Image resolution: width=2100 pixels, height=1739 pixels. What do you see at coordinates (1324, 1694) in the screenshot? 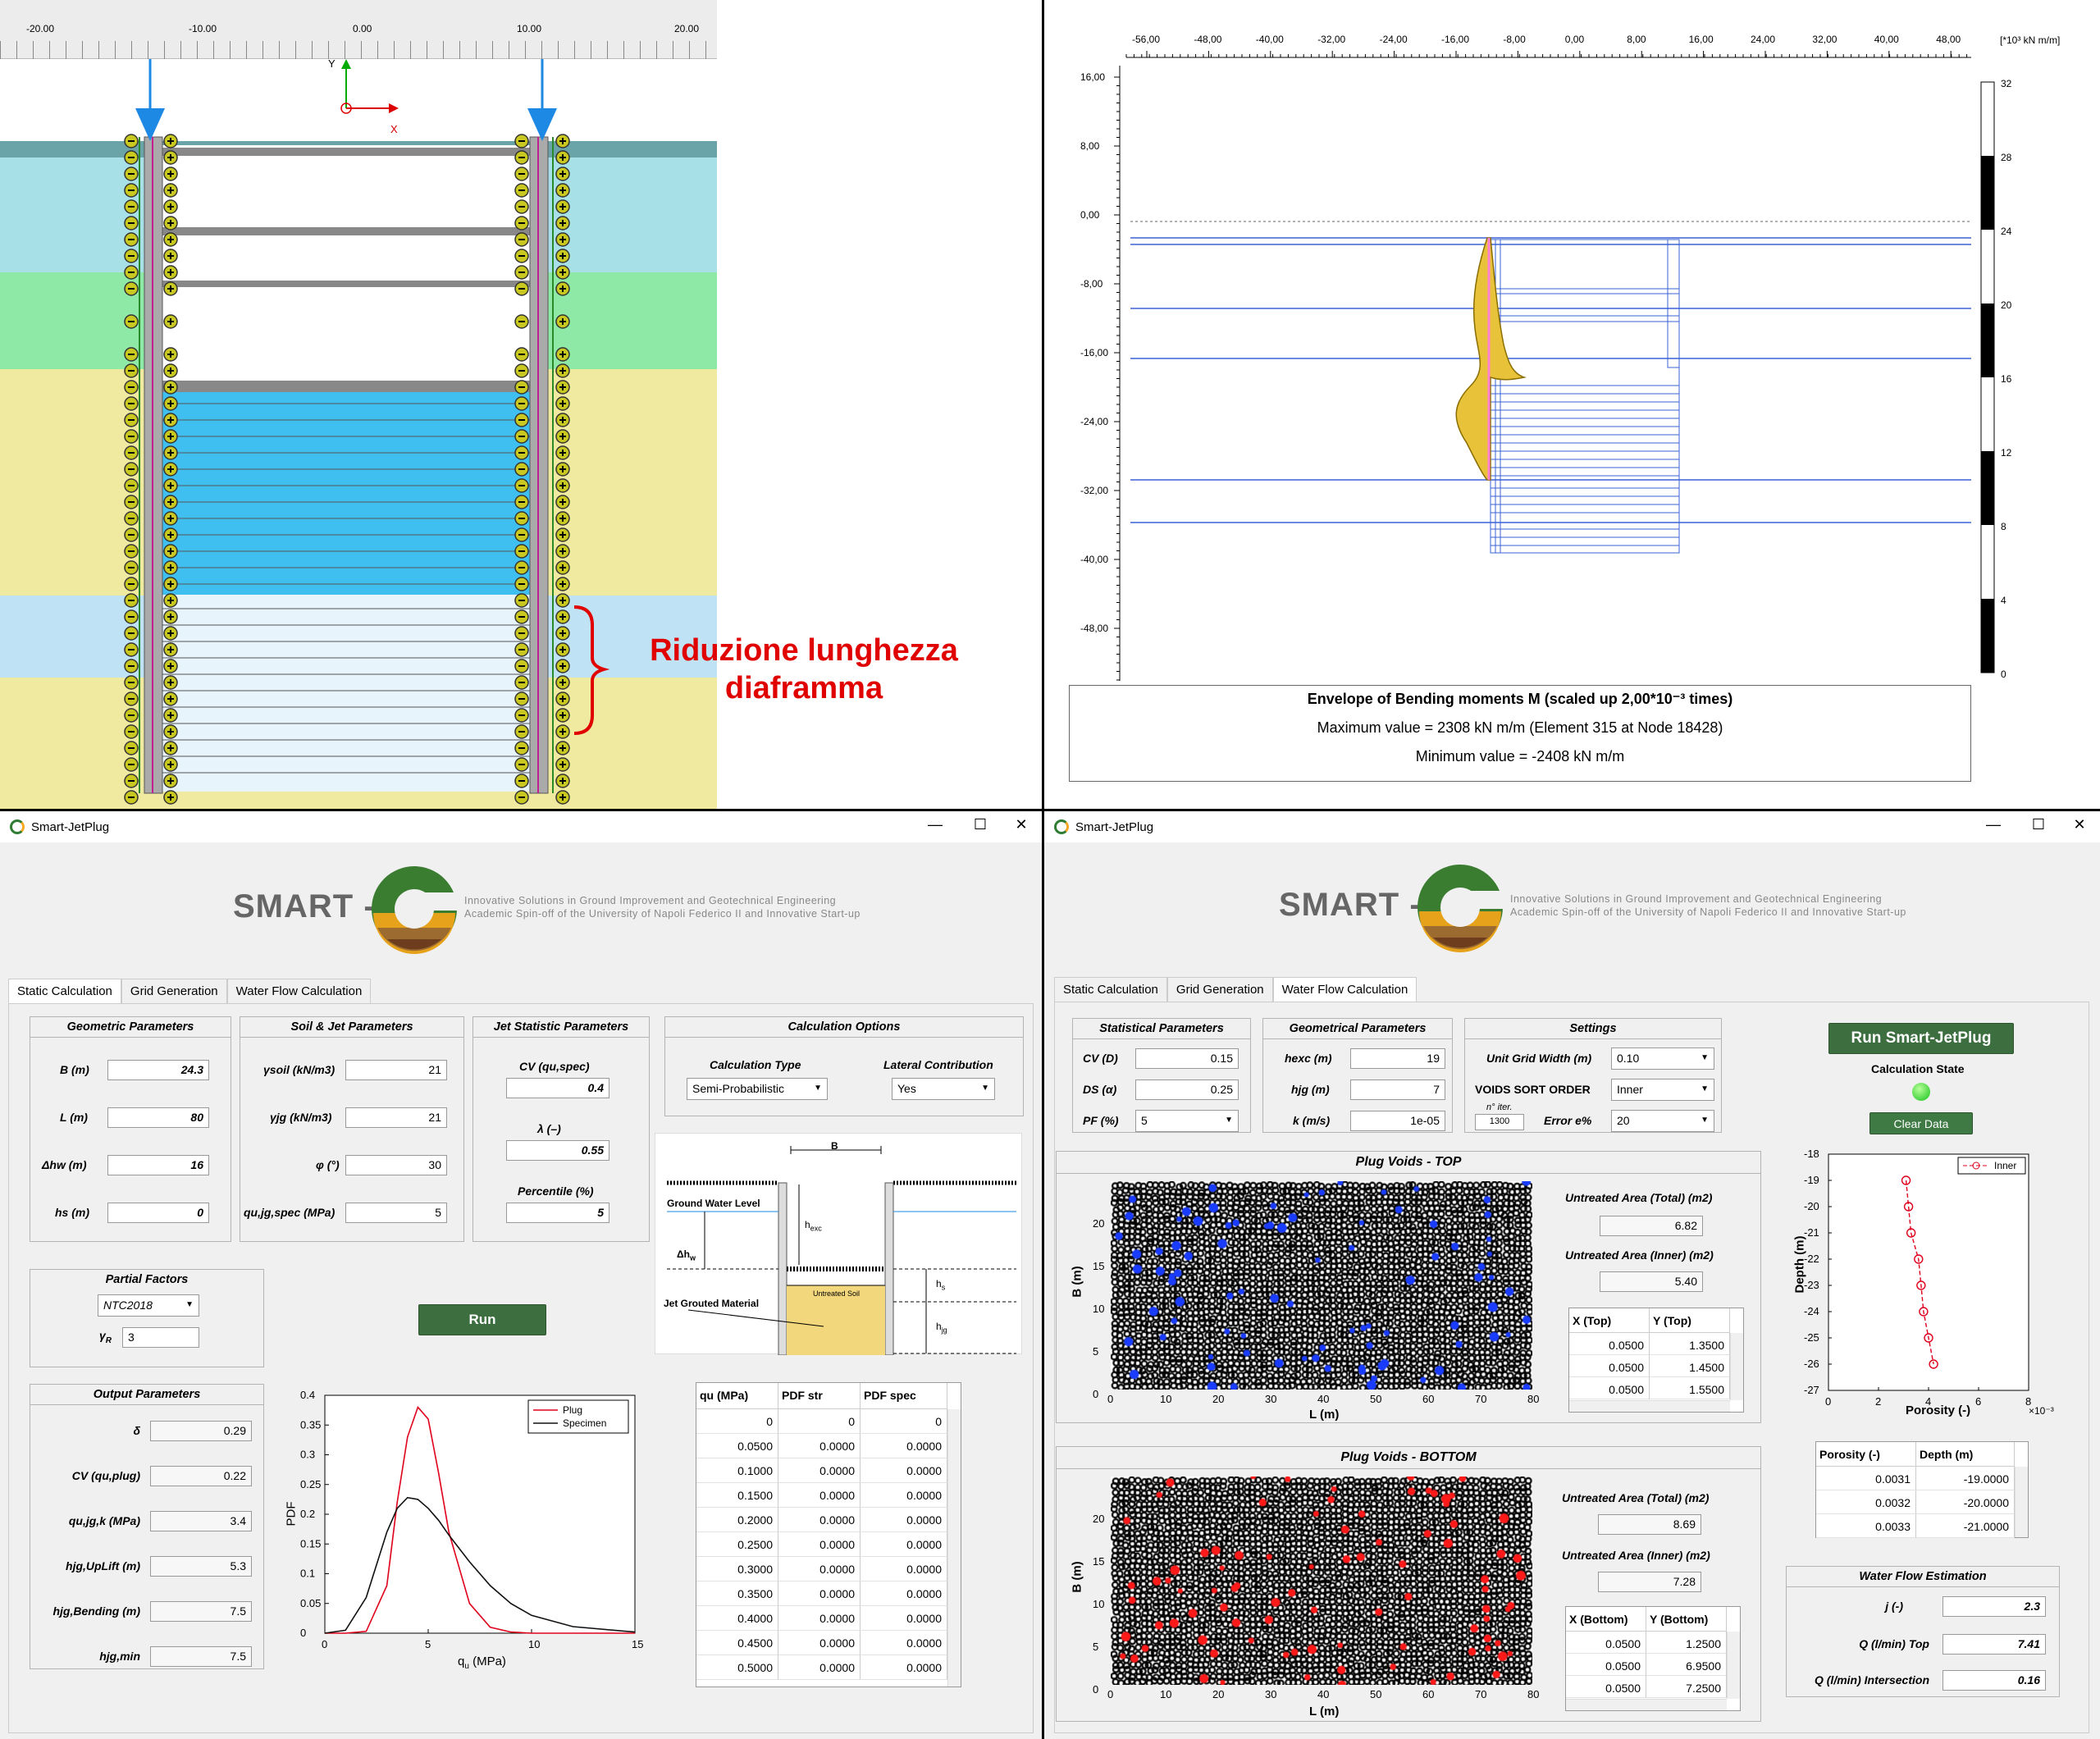
I see `voids-x-tick: 40` at bounding box center [1324, 1694].